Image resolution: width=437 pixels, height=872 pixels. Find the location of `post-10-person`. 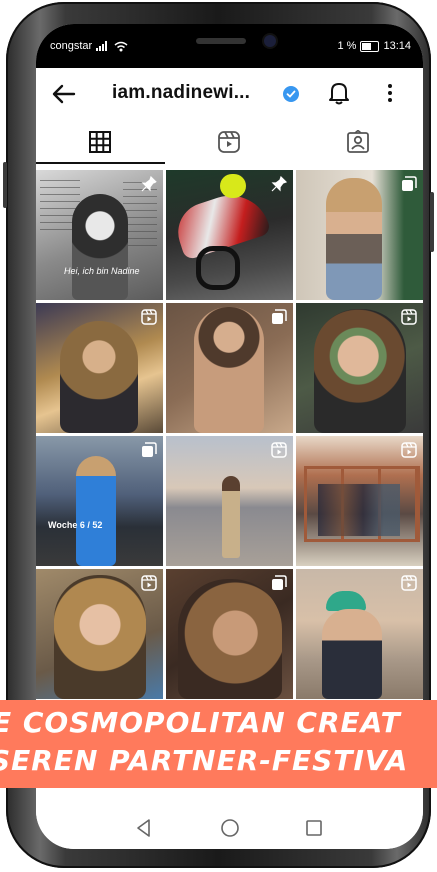

post-10-person is located at coordinates (100, 637).